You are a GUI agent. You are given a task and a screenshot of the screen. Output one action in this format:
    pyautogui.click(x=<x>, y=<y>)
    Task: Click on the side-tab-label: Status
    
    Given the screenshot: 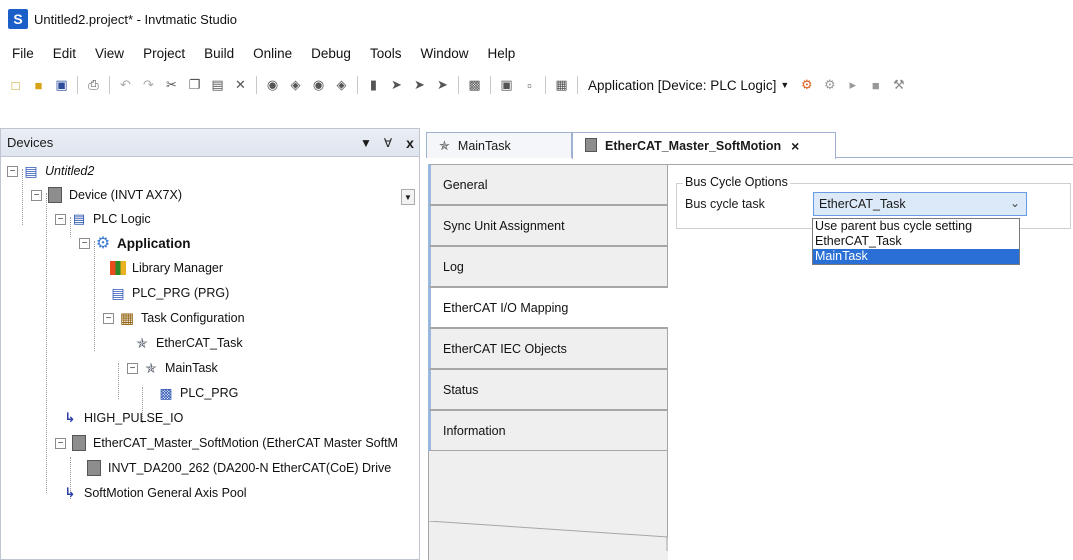 What is the action you would take?
    pyautogui.click(x=461, y=389)
    